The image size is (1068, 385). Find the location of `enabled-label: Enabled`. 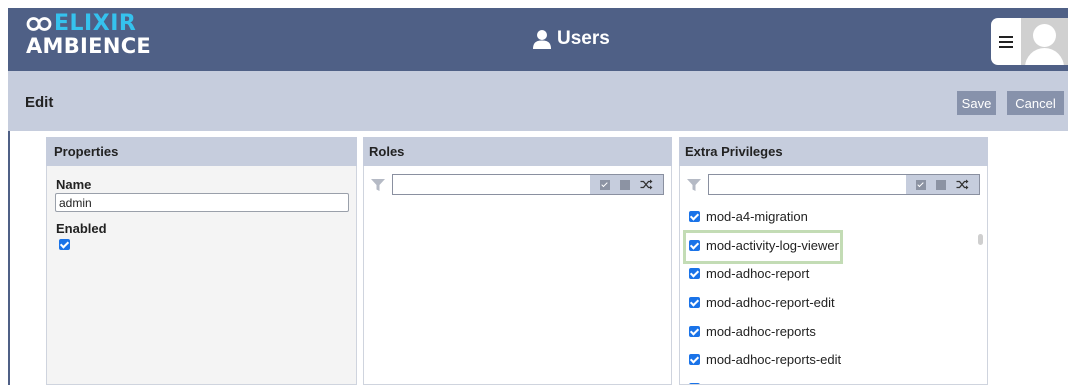

enabled-label: Enabled is located at coordinates (81, 228).